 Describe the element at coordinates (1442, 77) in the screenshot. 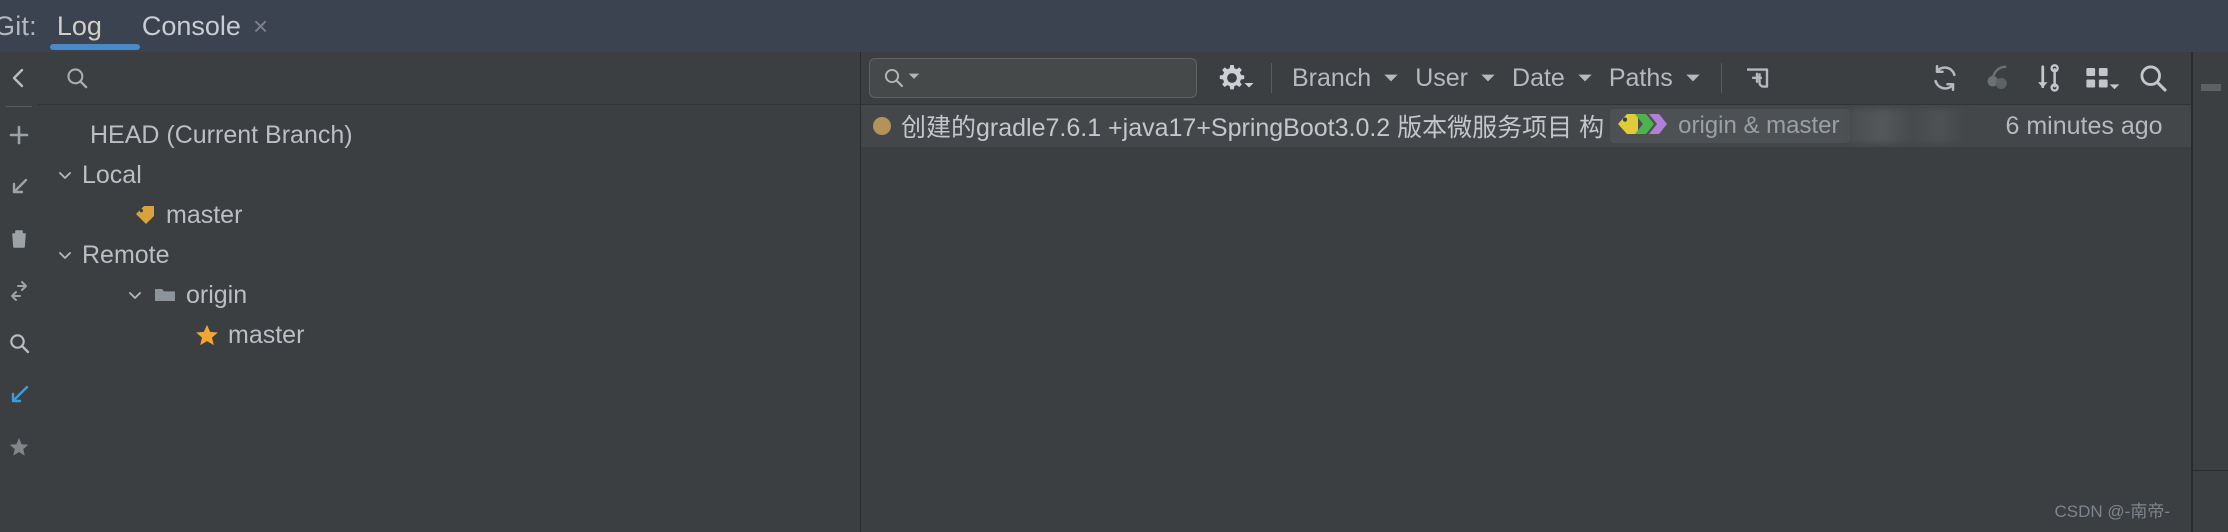

I see `filter-user-label: User` at that location.